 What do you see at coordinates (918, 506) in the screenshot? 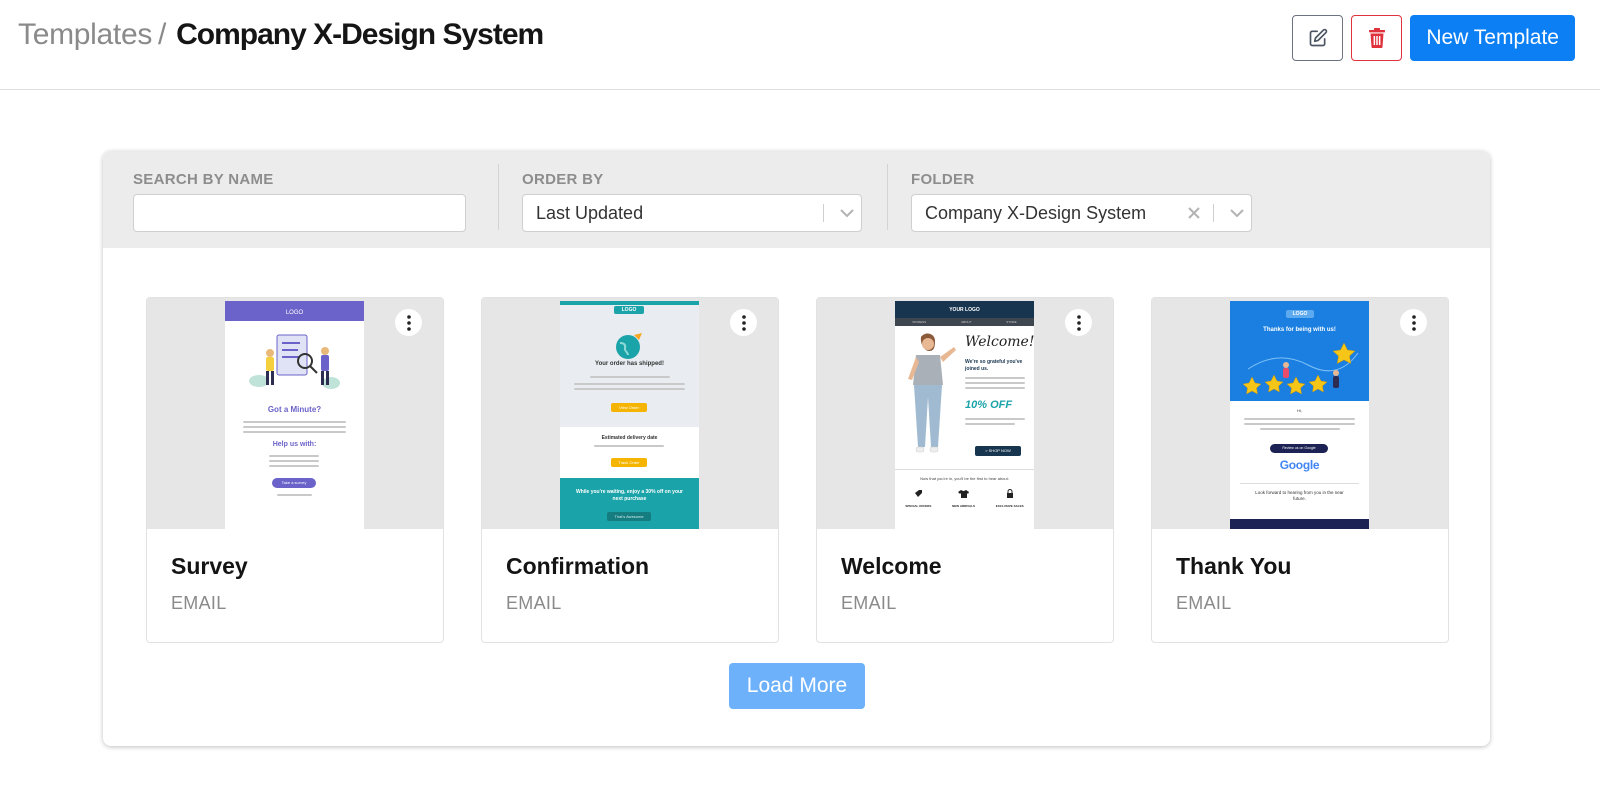
I see `preview-feature-label: SPECIAL OFFERS` at bounding box center [918, 506].